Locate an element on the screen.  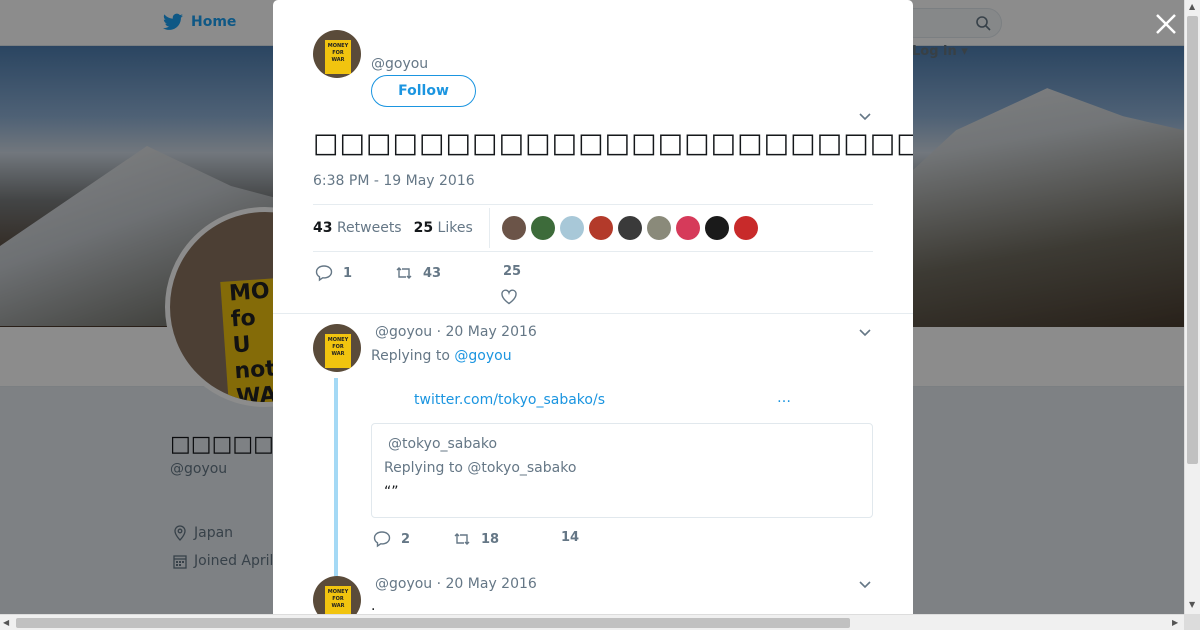
like-count-wrap: 25 is located at coordinates (512, 271).